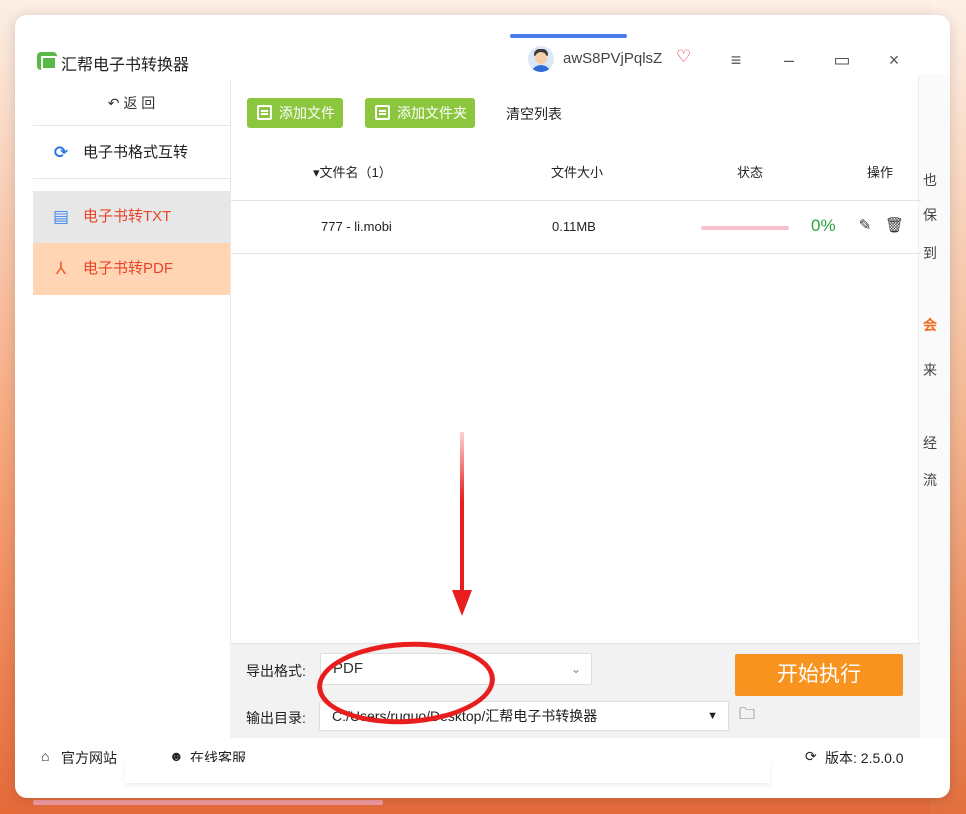  Describe the element at coordinates (934, 415) in the screenshot. I see `background-window-peek: 也 保 到 会 来 经 流` at that location.